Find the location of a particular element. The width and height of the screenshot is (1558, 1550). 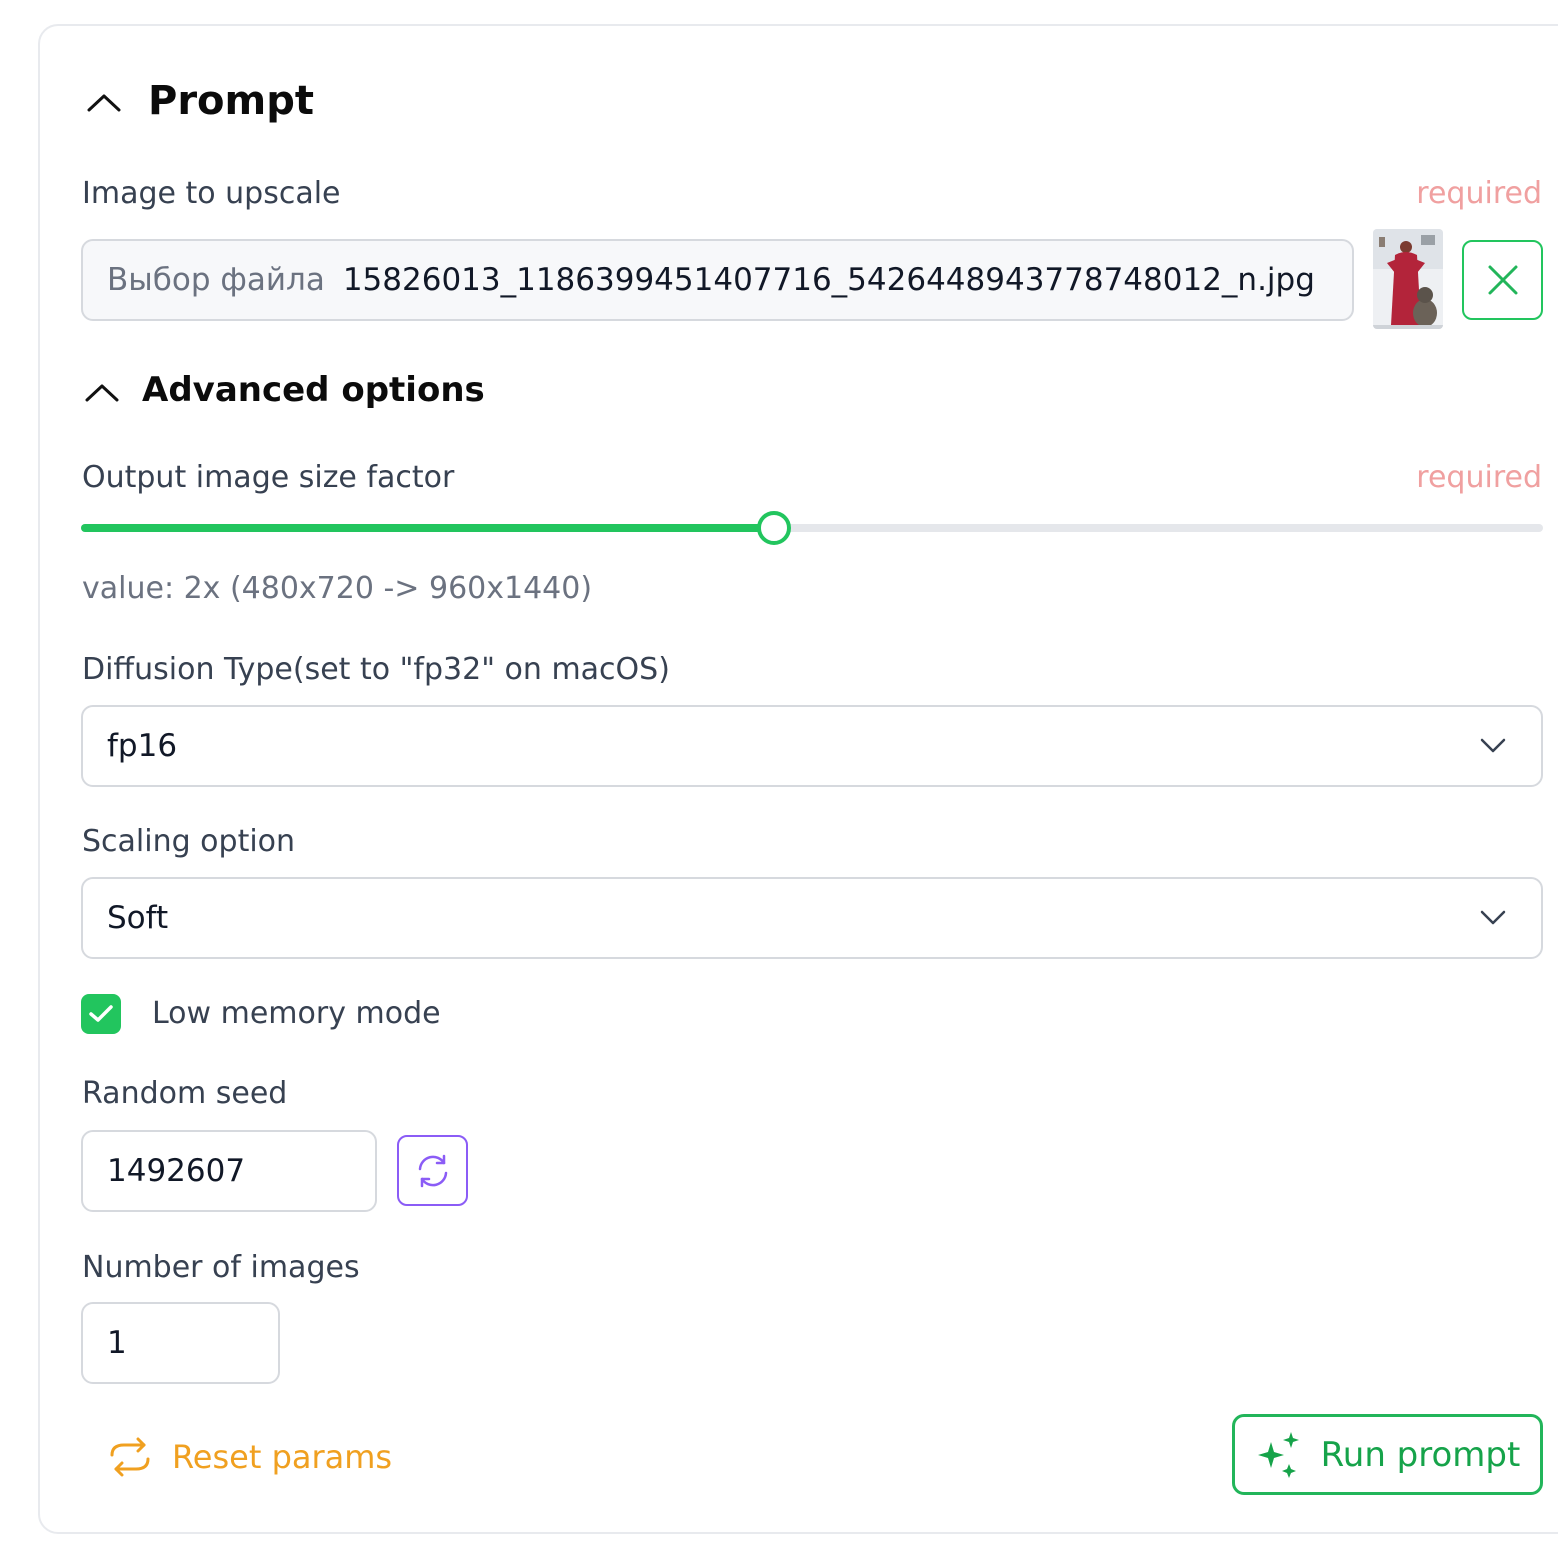

scaling-option-select: Soft is located at coordinates (812, 918).